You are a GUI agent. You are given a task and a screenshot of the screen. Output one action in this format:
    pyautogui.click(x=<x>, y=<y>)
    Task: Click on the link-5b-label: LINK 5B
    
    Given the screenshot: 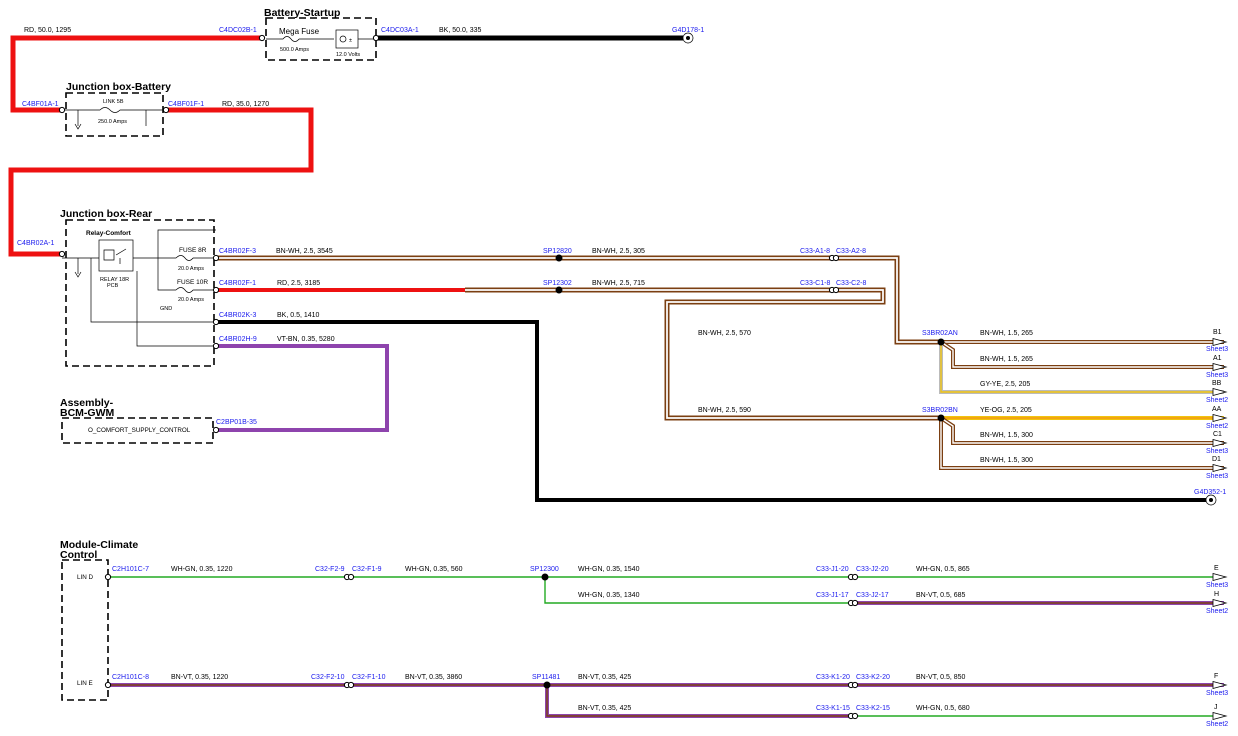 What is the action you would take?
    pyautogui.click(x=113, y=102)
    